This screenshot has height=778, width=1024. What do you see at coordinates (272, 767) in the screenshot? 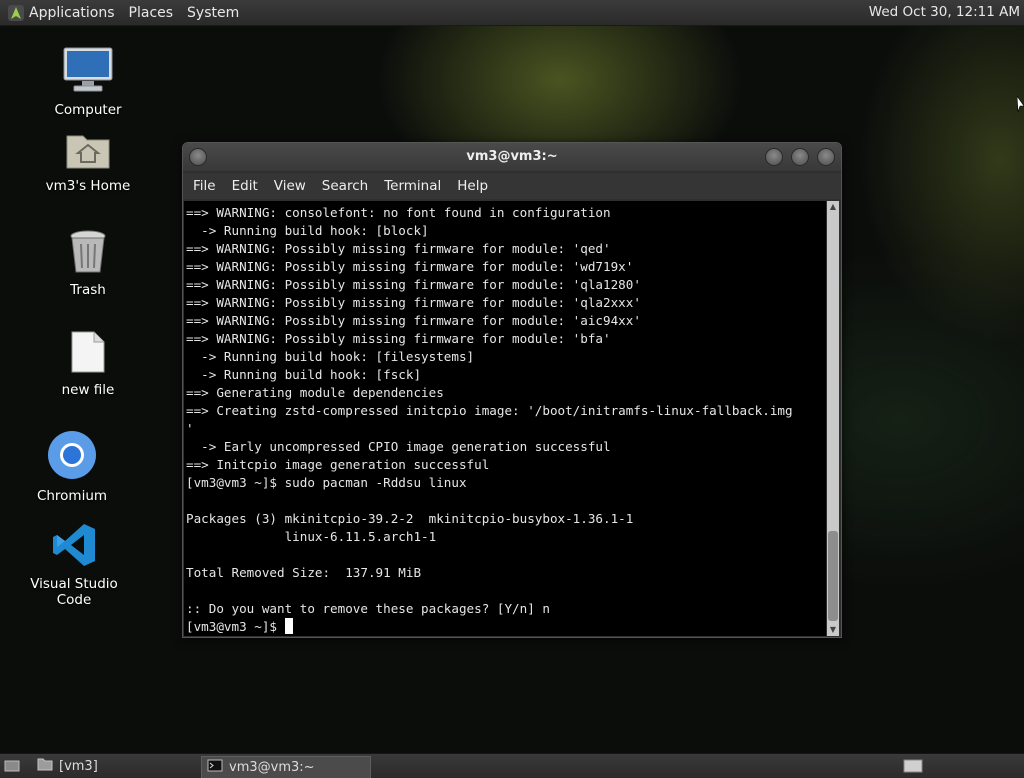
I see `taskbar-item-label: vm3@vm3:~` at bounding box center [272, 767].